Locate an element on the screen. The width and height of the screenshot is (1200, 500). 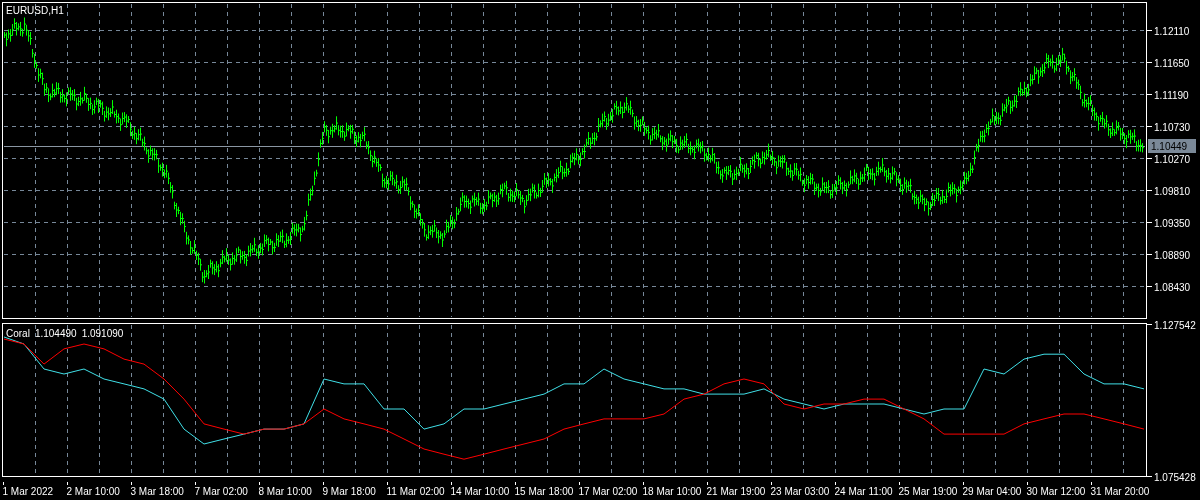
indicator-value: 1.091090 is located at coordinates (102, 333).